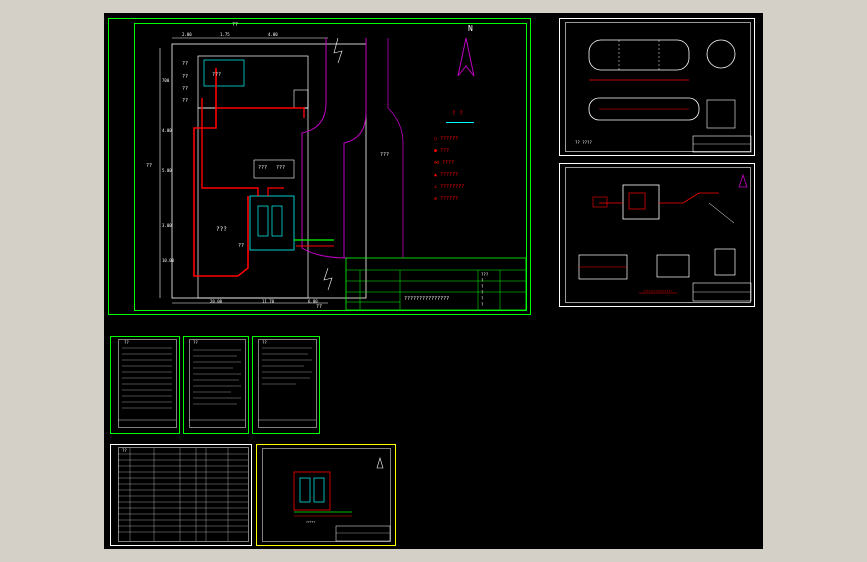 This screenshot has height=562, width=867. I want to click on dim-top-3: 4.00, so click(273, 34).